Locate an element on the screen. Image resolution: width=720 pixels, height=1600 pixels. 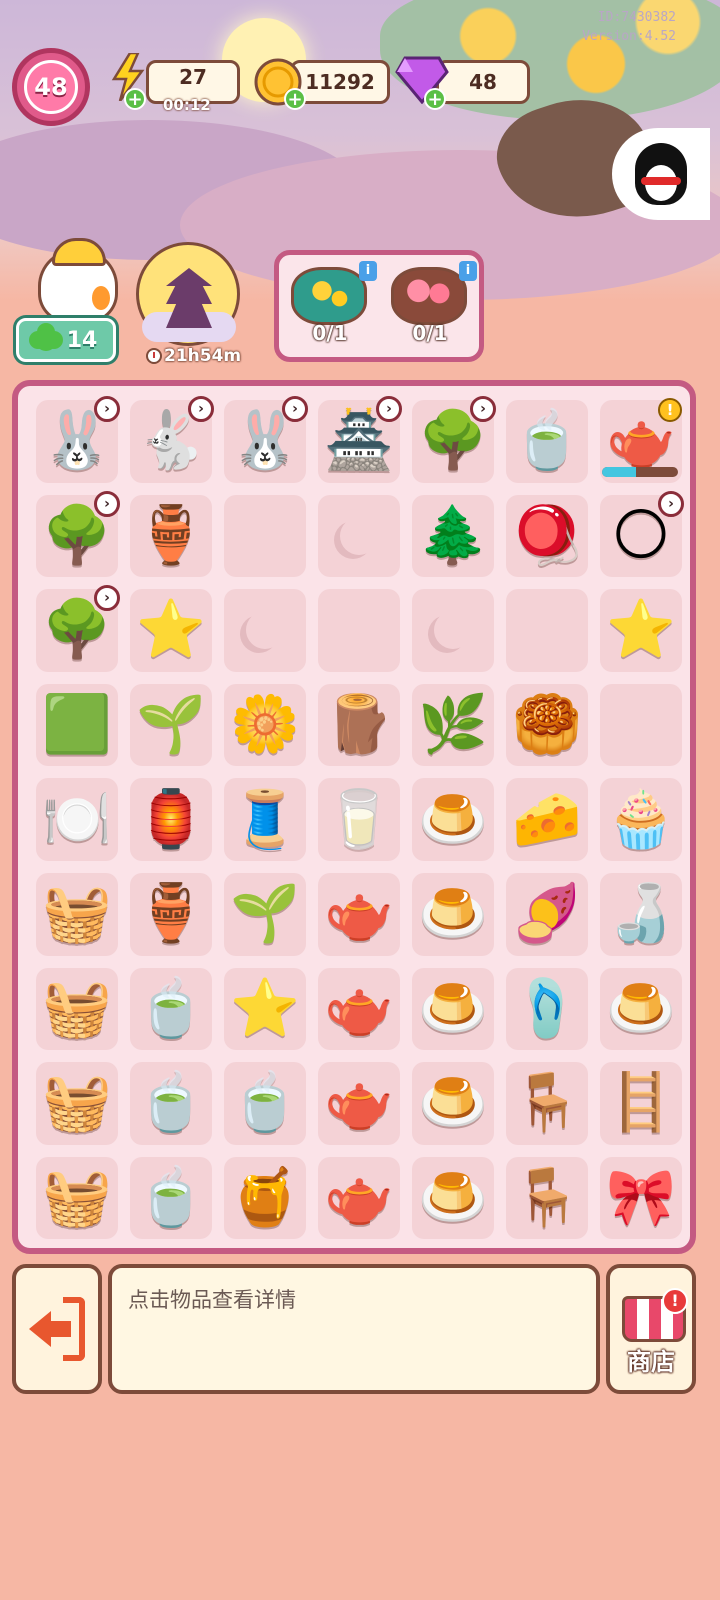
bonsai-tree-item-icon: 🌲 is located at coordinates (453, 535).